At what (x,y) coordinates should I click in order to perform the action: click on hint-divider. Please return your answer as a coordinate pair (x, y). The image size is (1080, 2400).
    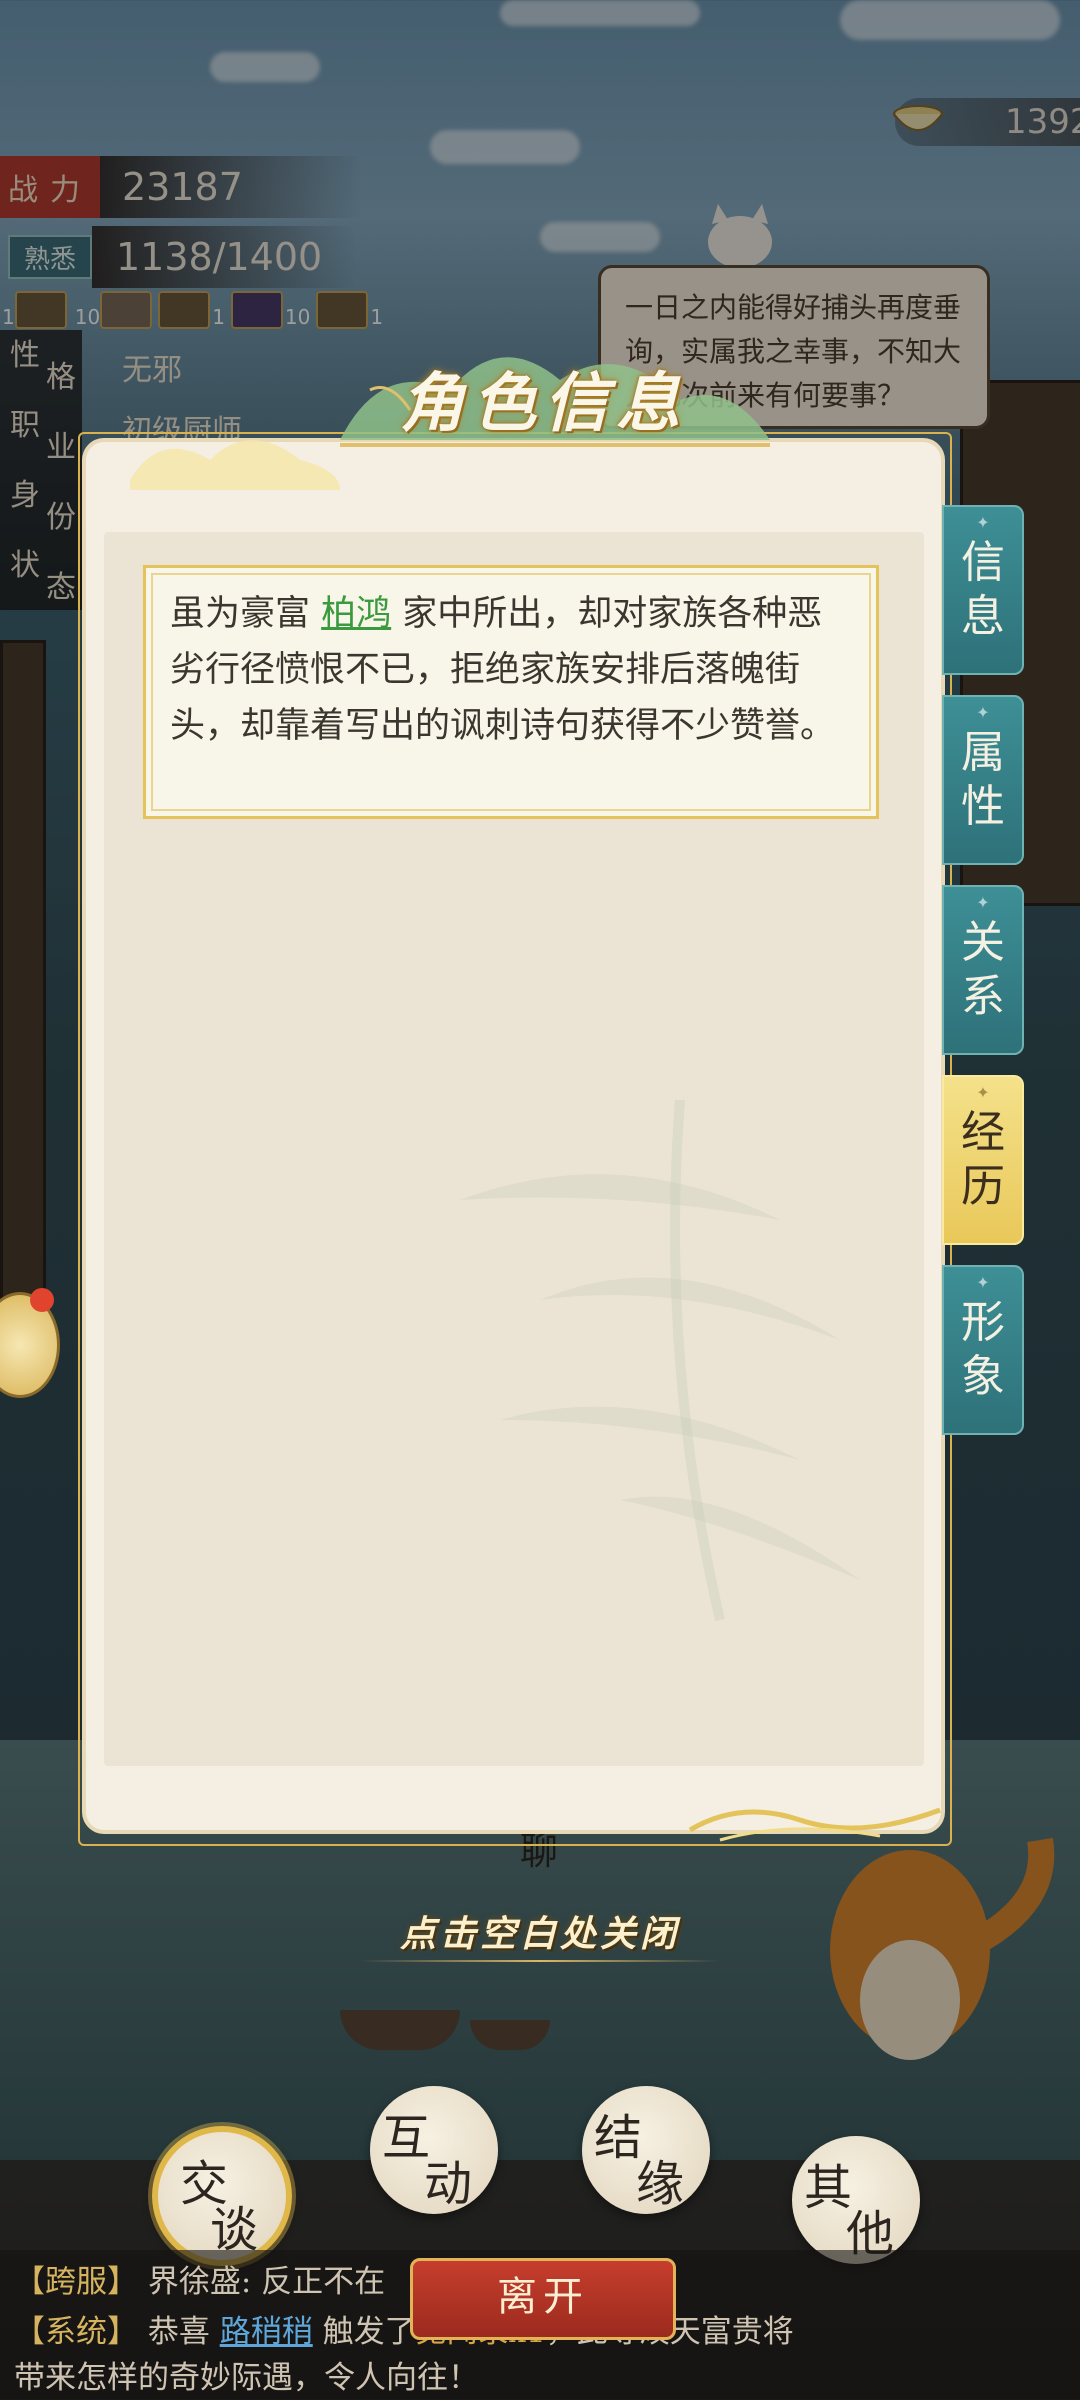
    Looking at the image, I should click on (540, 1961).